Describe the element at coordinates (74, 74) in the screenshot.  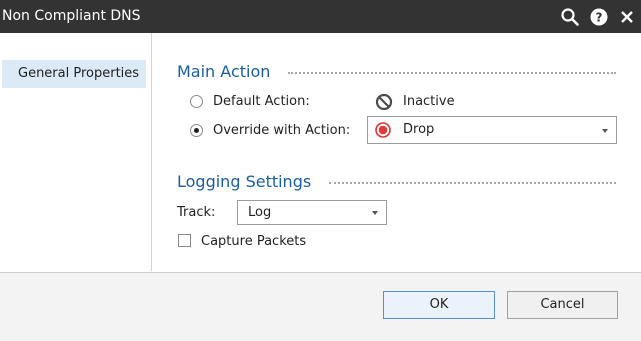
I see `sidebar-item-general-properties: General Properties` at that location.